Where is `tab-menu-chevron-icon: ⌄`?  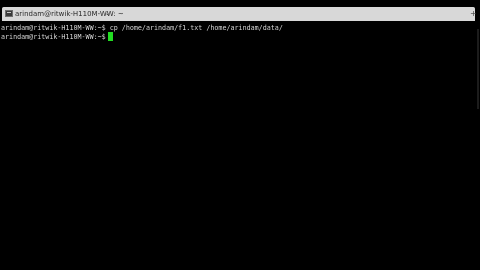
tab-menu-chevron-icon: ⌄ is located at coordinates (107, 14).